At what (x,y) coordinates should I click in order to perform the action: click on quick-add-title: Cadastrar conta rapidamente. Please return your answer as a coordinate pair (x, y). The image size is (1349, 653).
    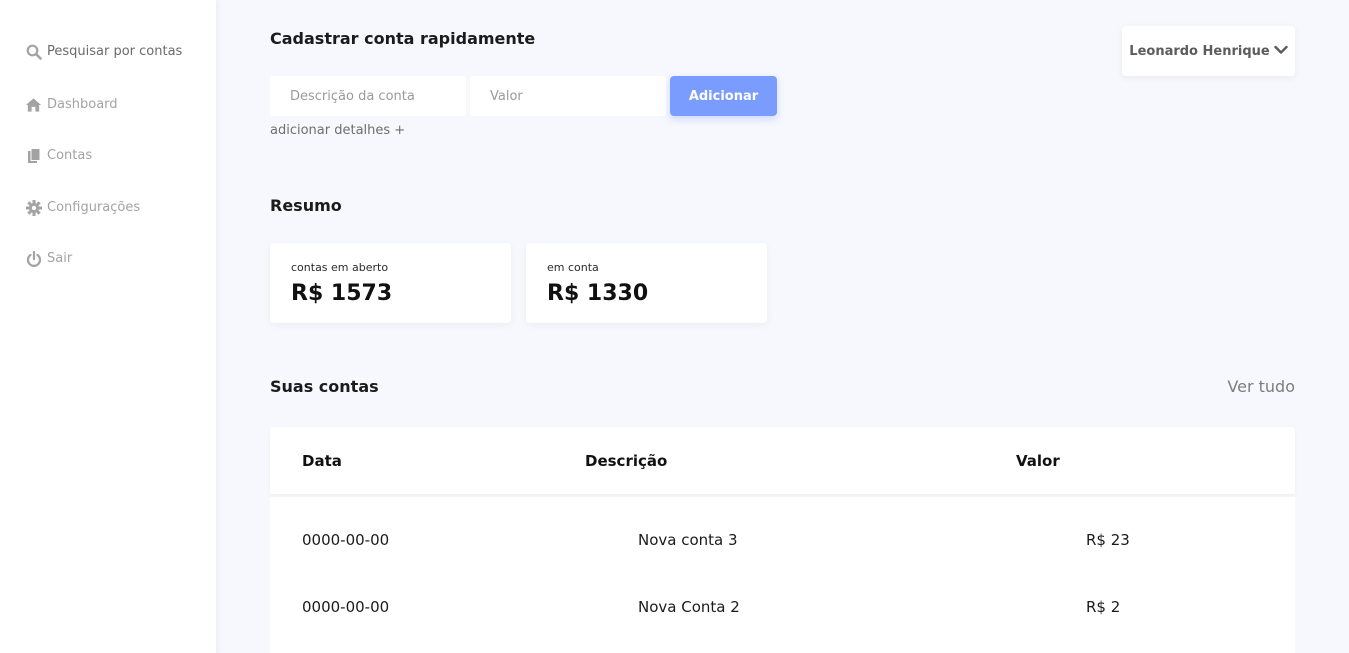
    Looking at the image, I should click on (403, 38).